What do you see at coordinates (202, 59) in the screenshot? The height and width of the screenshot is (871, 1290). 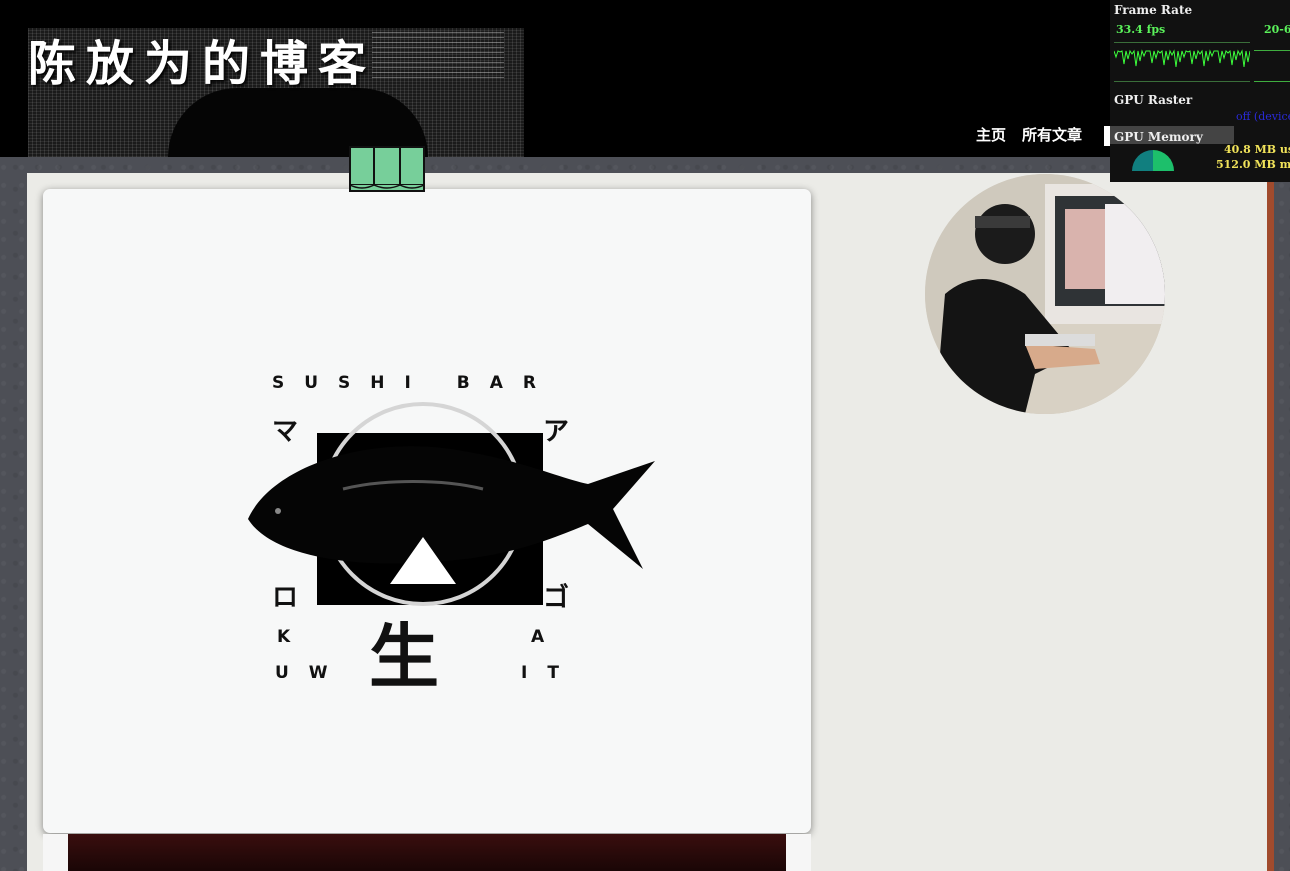 I see `site-title: 陈放为的博客` at bounding box center [202, 59].